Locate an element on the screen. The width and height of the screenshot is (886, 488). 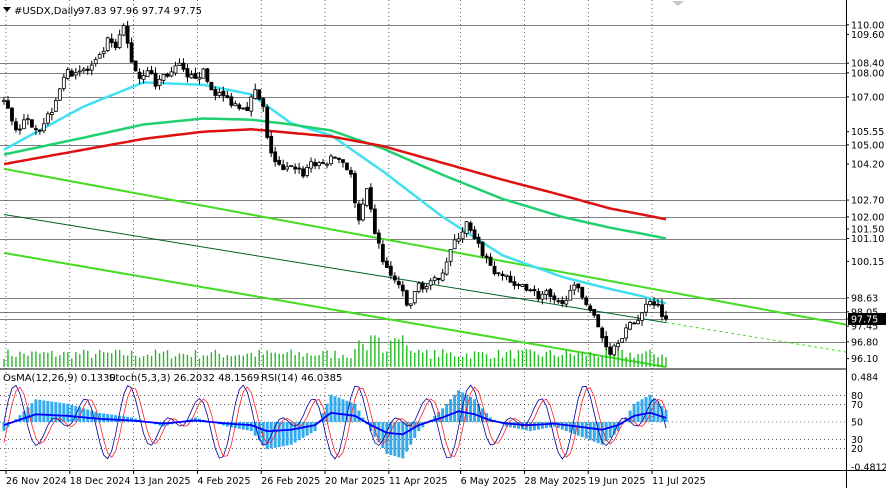
chart-ohlc: 97.83 97.96 97.74 97.75 is located at coordinates (140, 11).